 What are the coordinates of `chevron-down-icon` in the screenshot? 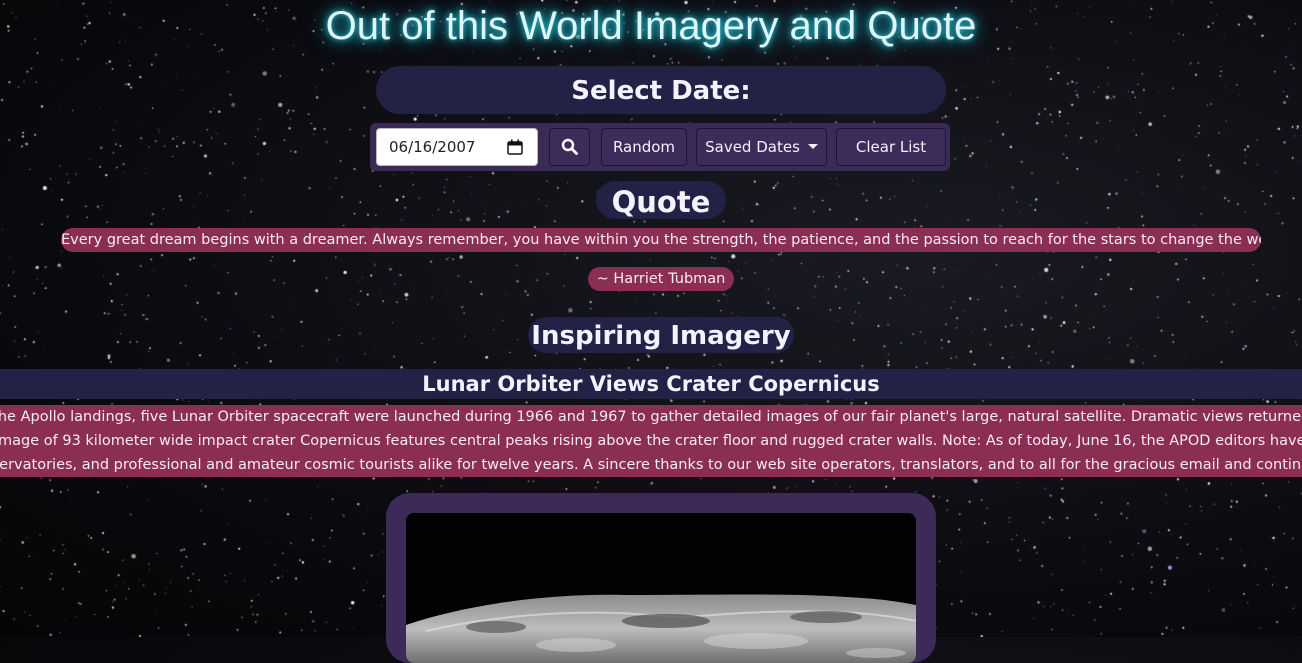 It's located at (812, 146).